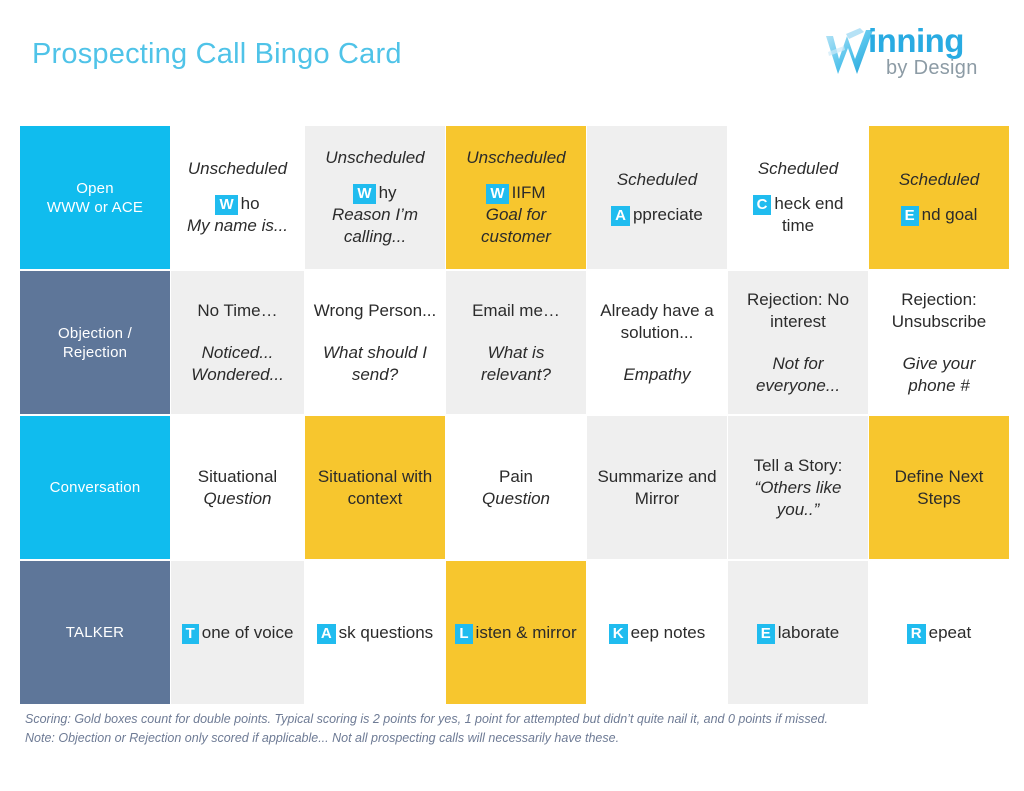  I want to click on bingo-cell: Email me… What is relevant?, so click(516, 342).